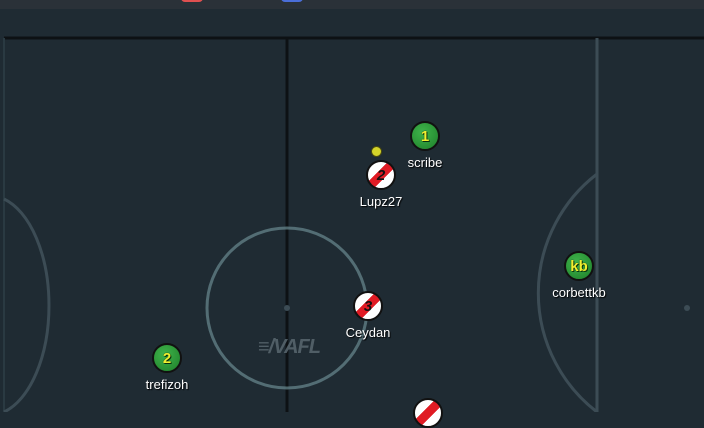  I want to click on right-spot, so click(687, 308).